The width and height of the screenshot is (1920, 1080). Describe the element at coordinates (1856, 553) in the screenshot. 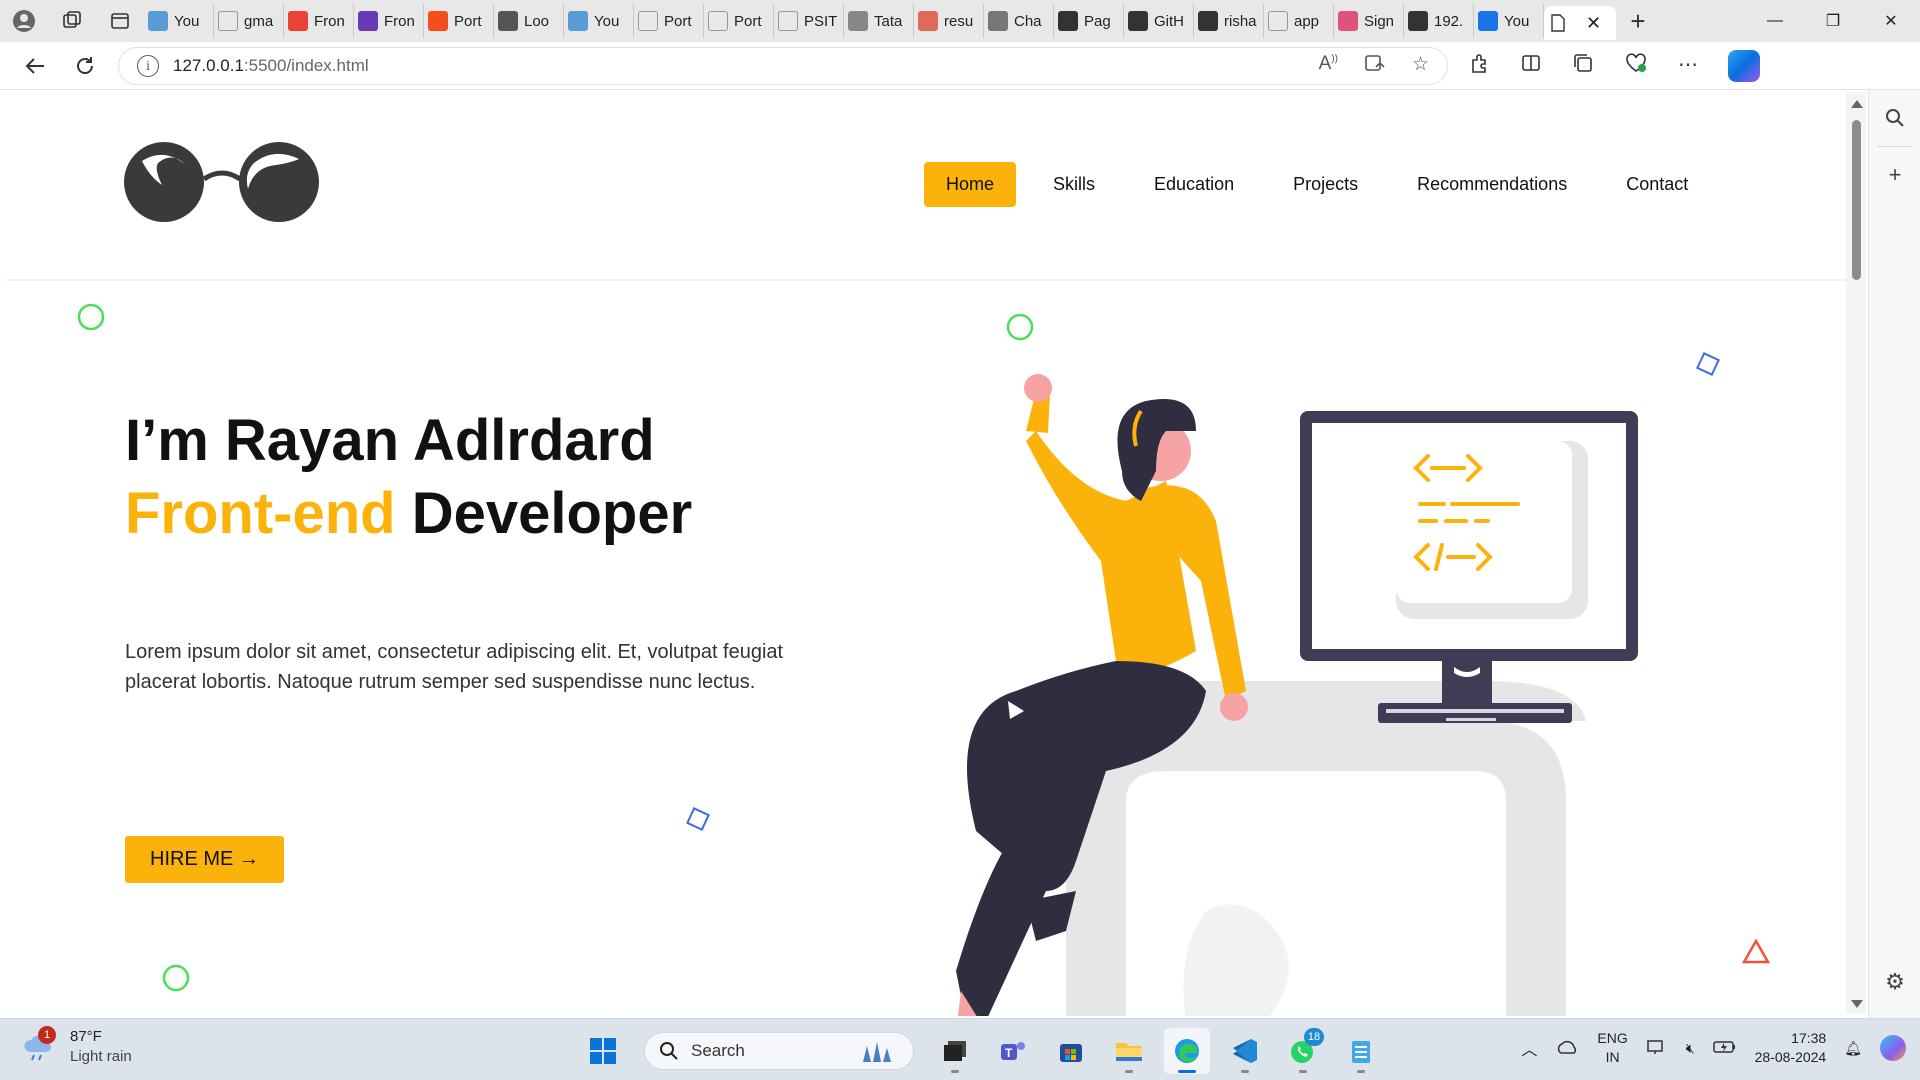

I see `page-scrollbar` at that location.